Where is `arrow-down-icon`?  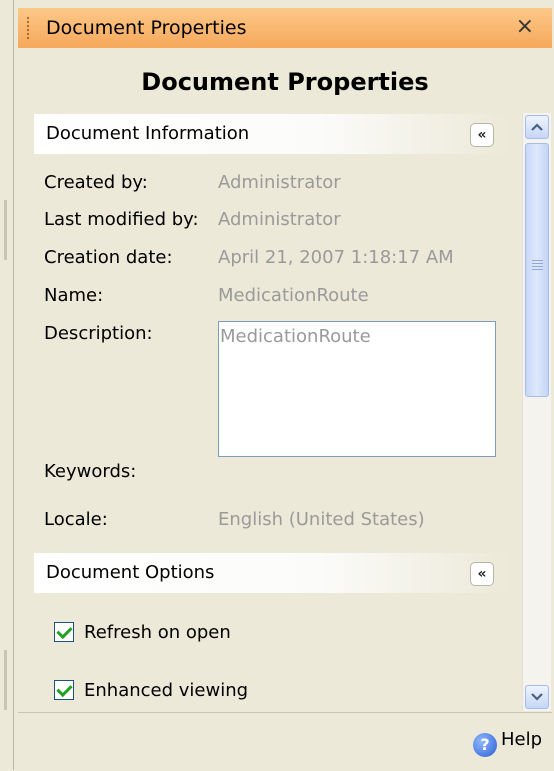
arrow-down-icon is located at coordinates (537, 697).